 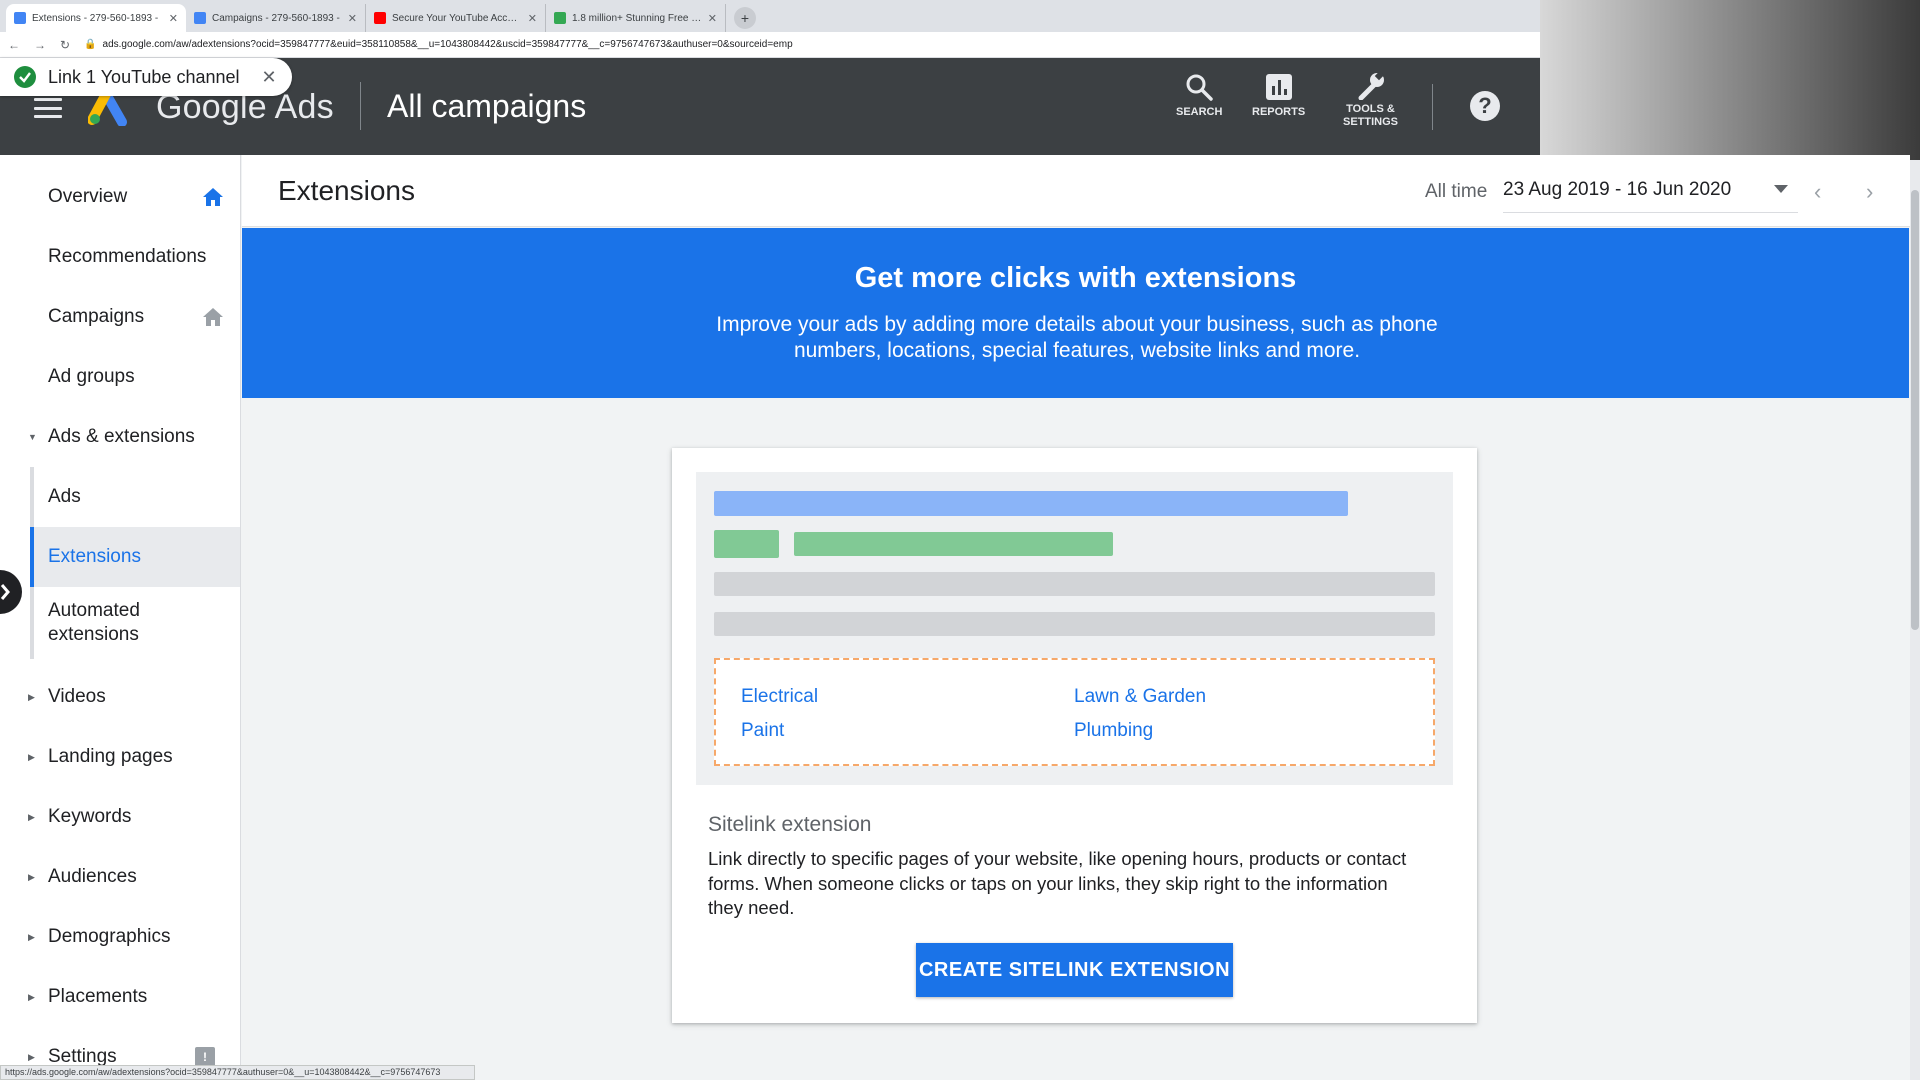 I want to click on reload-icon: ↻, so click(x=65, y=45).